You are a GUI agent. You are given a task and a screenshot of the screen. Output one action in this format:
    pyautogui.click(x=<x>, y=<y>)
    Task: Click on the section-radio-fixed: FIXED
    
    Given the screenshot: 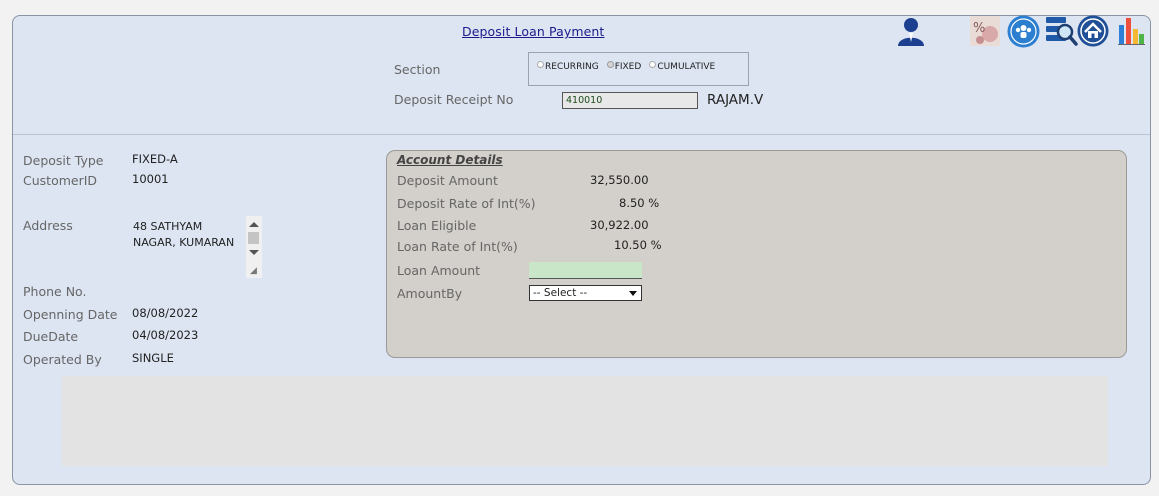 What is the action you would take?
    pyautogui.click(x=624, y=66)
    